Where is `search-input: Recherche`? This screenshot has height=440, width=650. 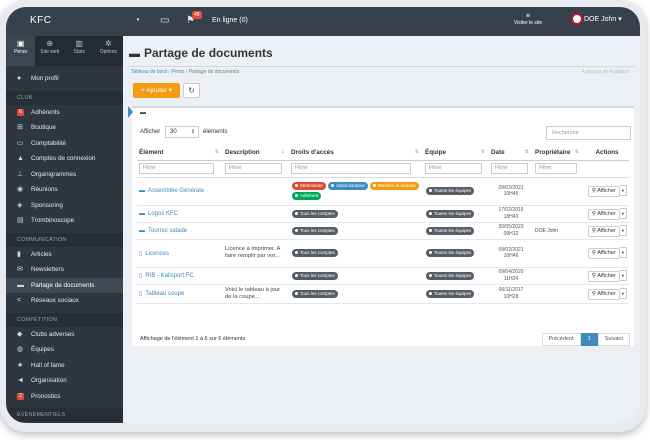
search-input: Recherche is located at coordinates (588, 133).